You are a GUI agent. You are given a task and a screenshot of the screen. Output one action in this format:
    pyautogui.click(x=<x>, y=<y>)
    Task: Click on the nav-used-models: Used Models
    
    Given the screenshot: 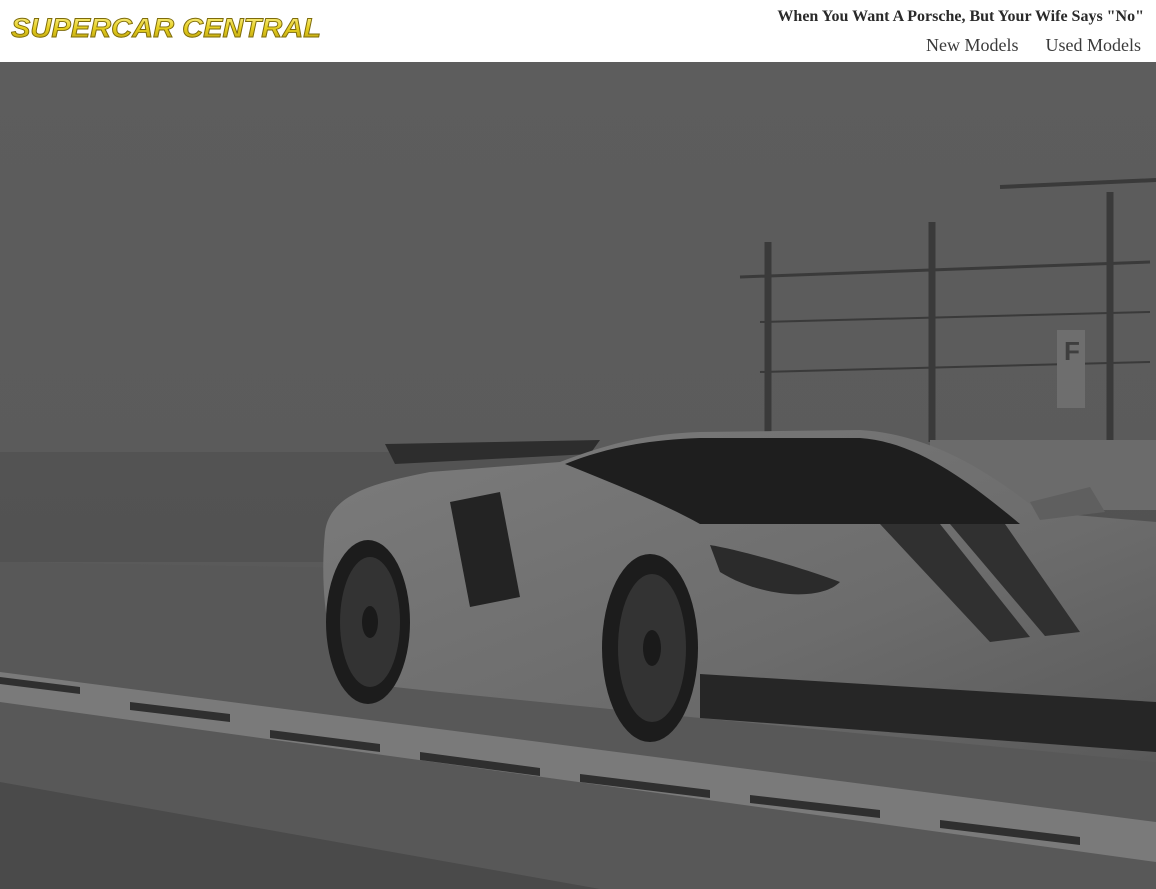 What is the action you would take?
    pyautogui.click(x=1094, y=45)
    